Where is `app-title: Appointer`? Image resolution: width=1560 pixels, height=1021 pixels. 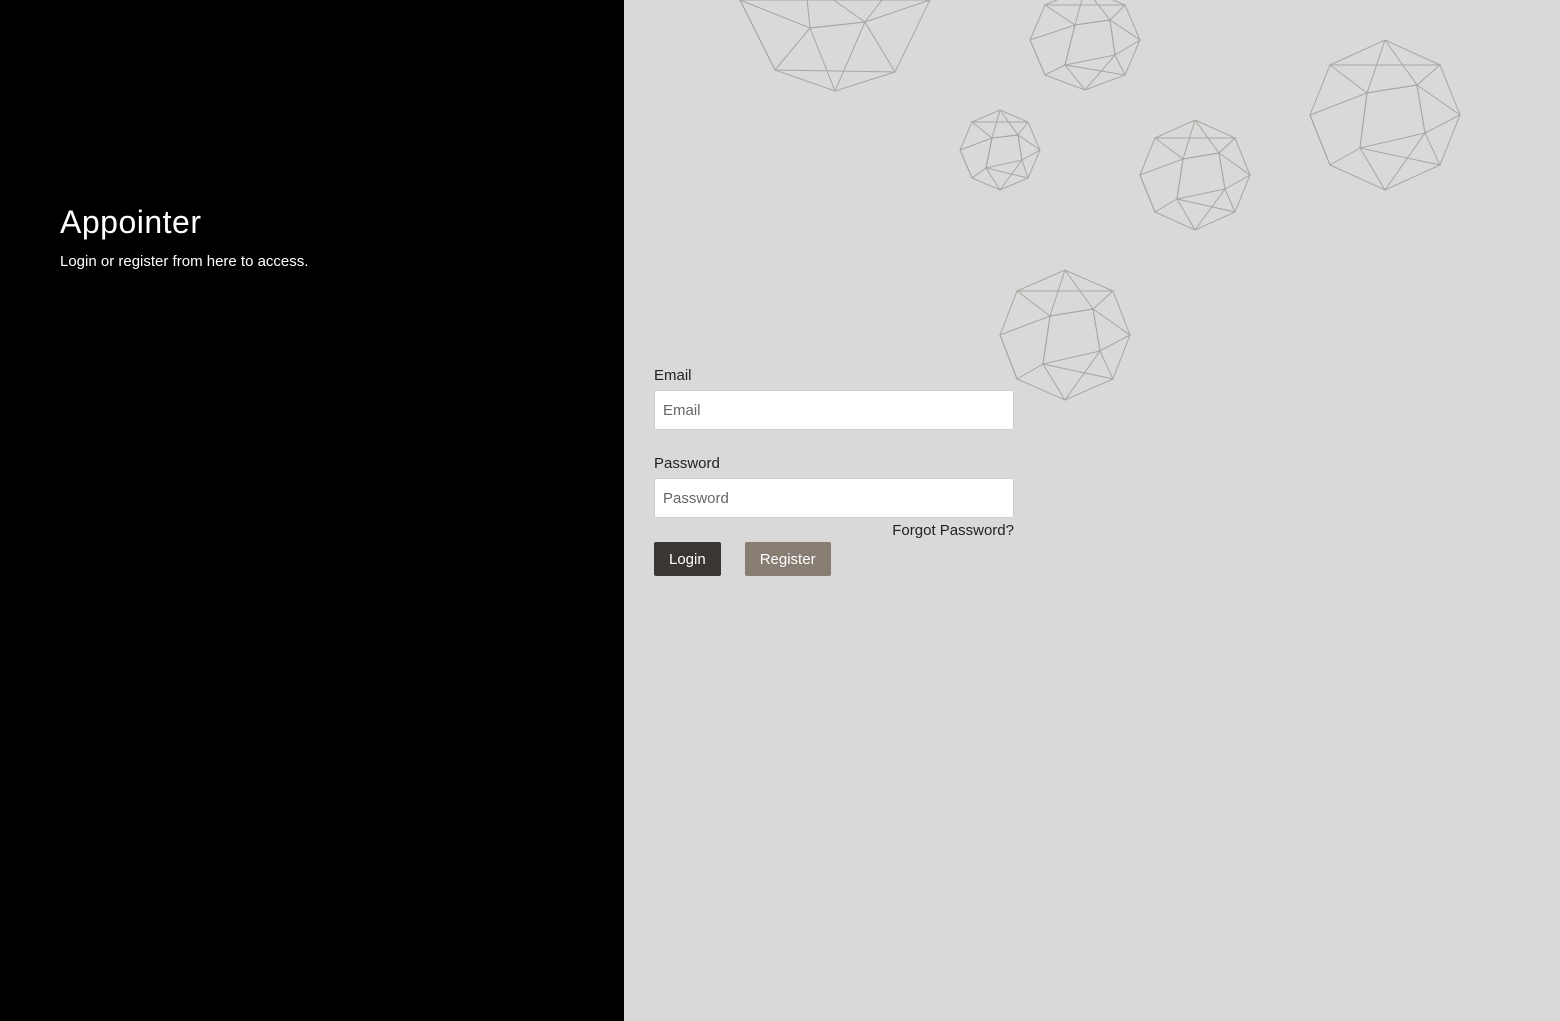
app-title: Appointer is located at coordinates (131, 222).